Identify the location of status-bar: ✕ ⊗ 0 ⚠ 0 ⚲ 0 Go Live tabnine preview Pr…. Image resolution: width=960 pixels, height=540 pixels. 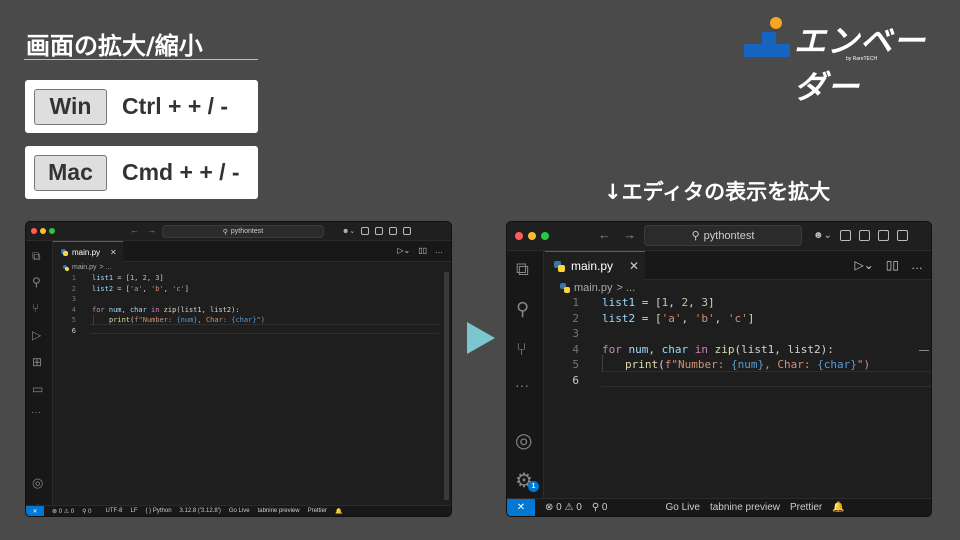
(719, 507).